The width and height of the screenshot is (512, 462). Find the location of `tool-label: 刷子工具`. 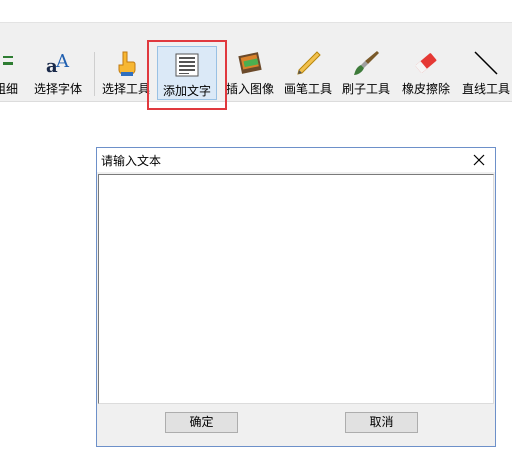

tool-label: 刷子工具 is located at coordinates (365, 89).